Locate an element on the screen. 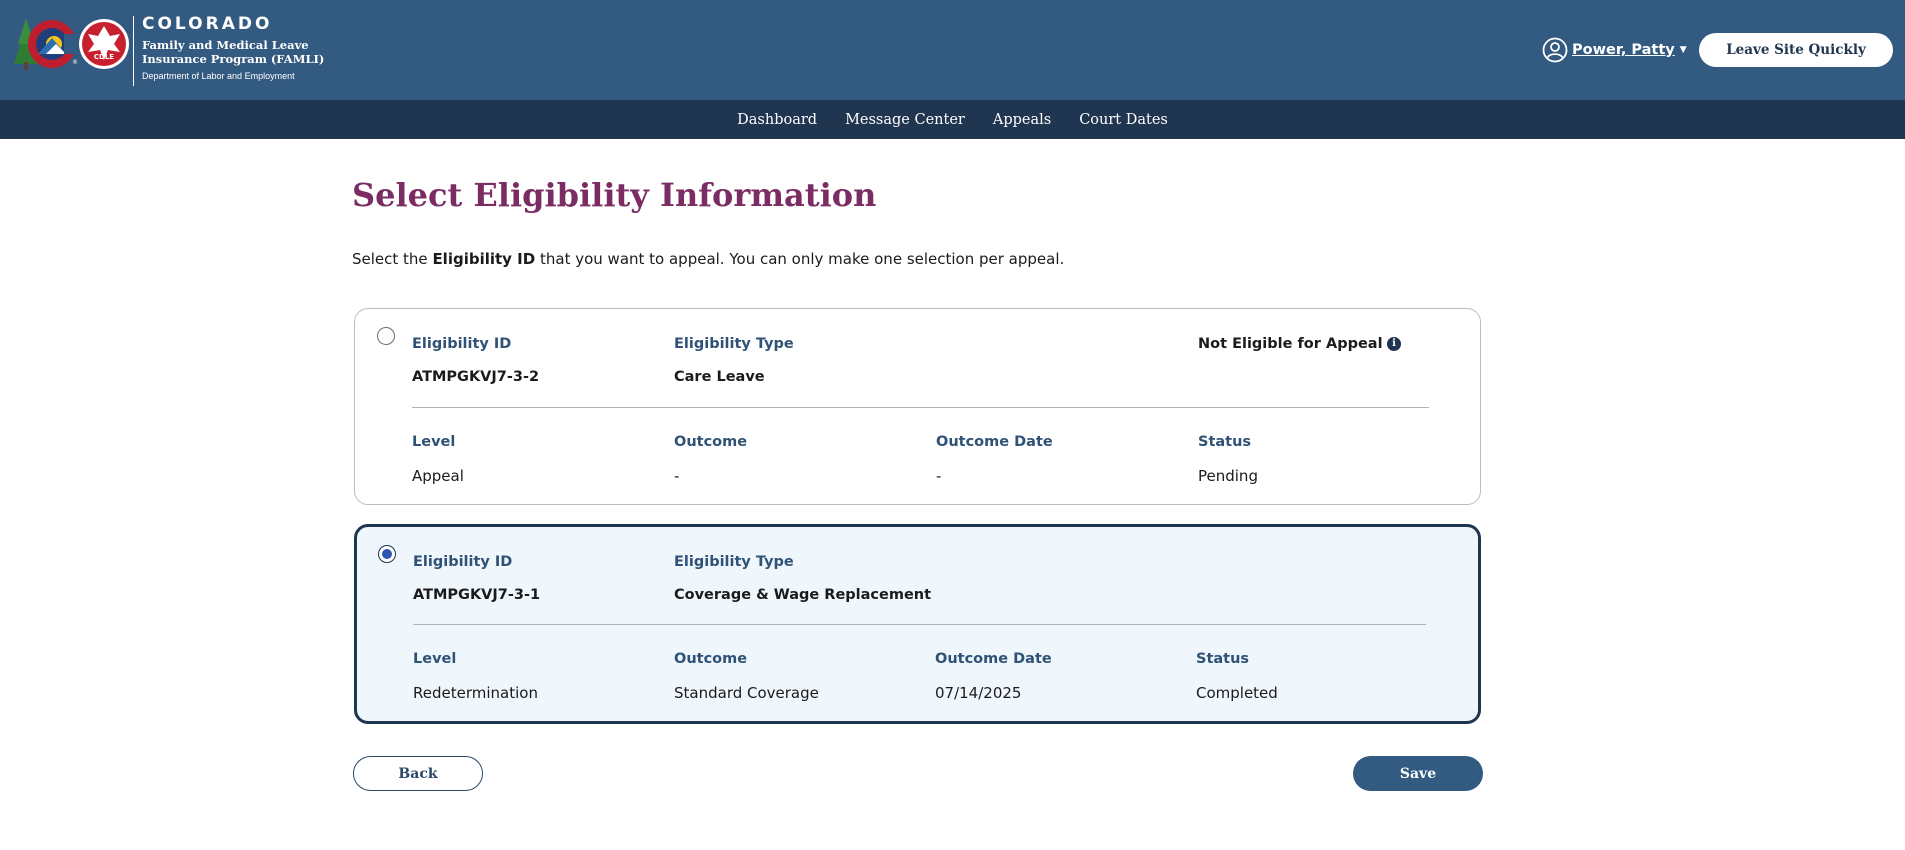 The image size is (1905, 850). eligibility-type-value: Coverage & Wage Replacement is located at coordinates (803, 595).